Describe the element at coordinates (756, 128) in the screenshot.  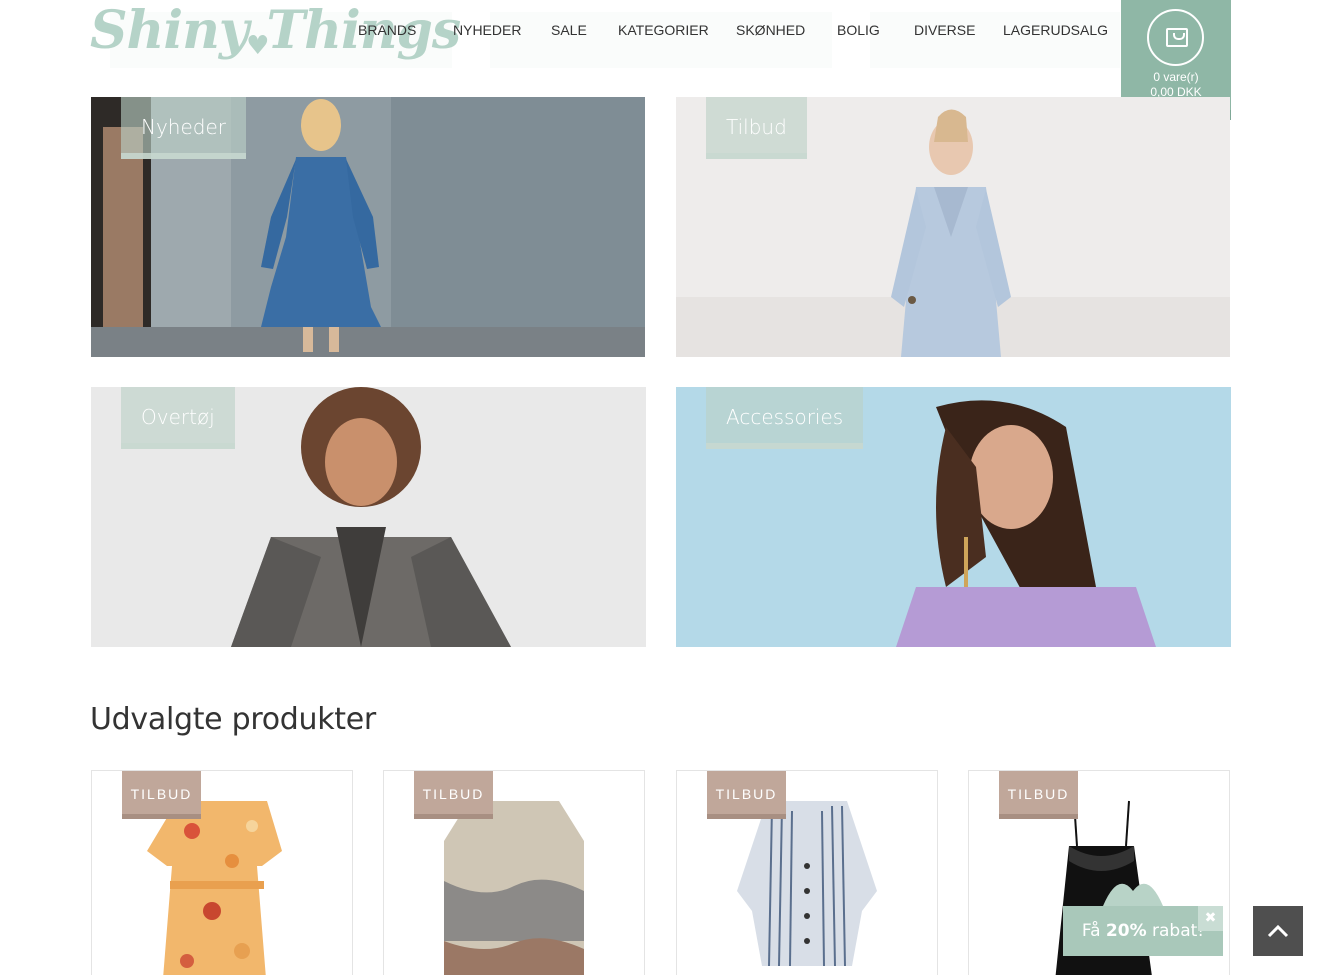
I see `tile-label: Tilbud` at that location.